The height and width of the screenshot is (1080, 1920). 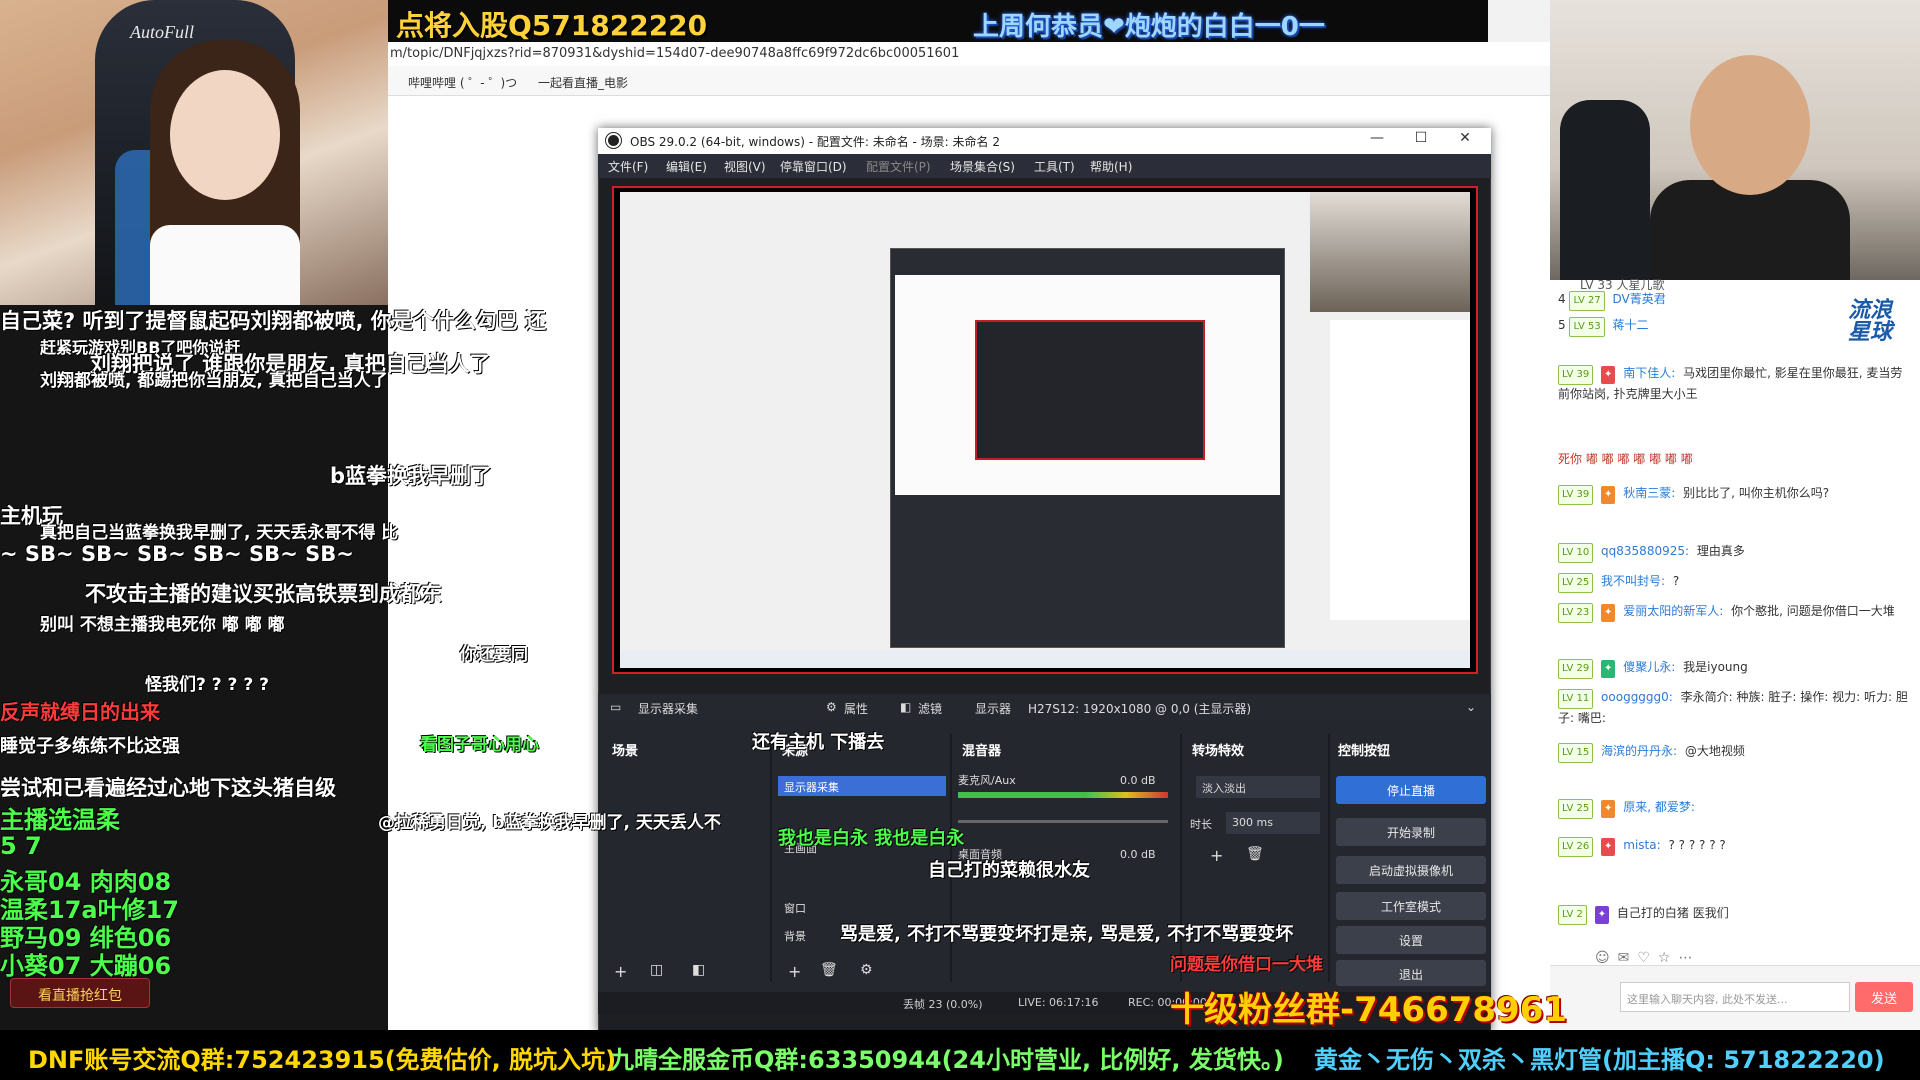 I want to click on preview-chat, so click(x=1400, y=470).